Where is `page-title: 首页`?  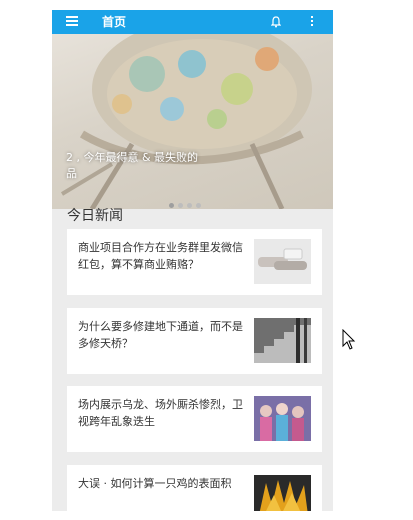 page-title: 首页 is located at coordinates (114, 22).